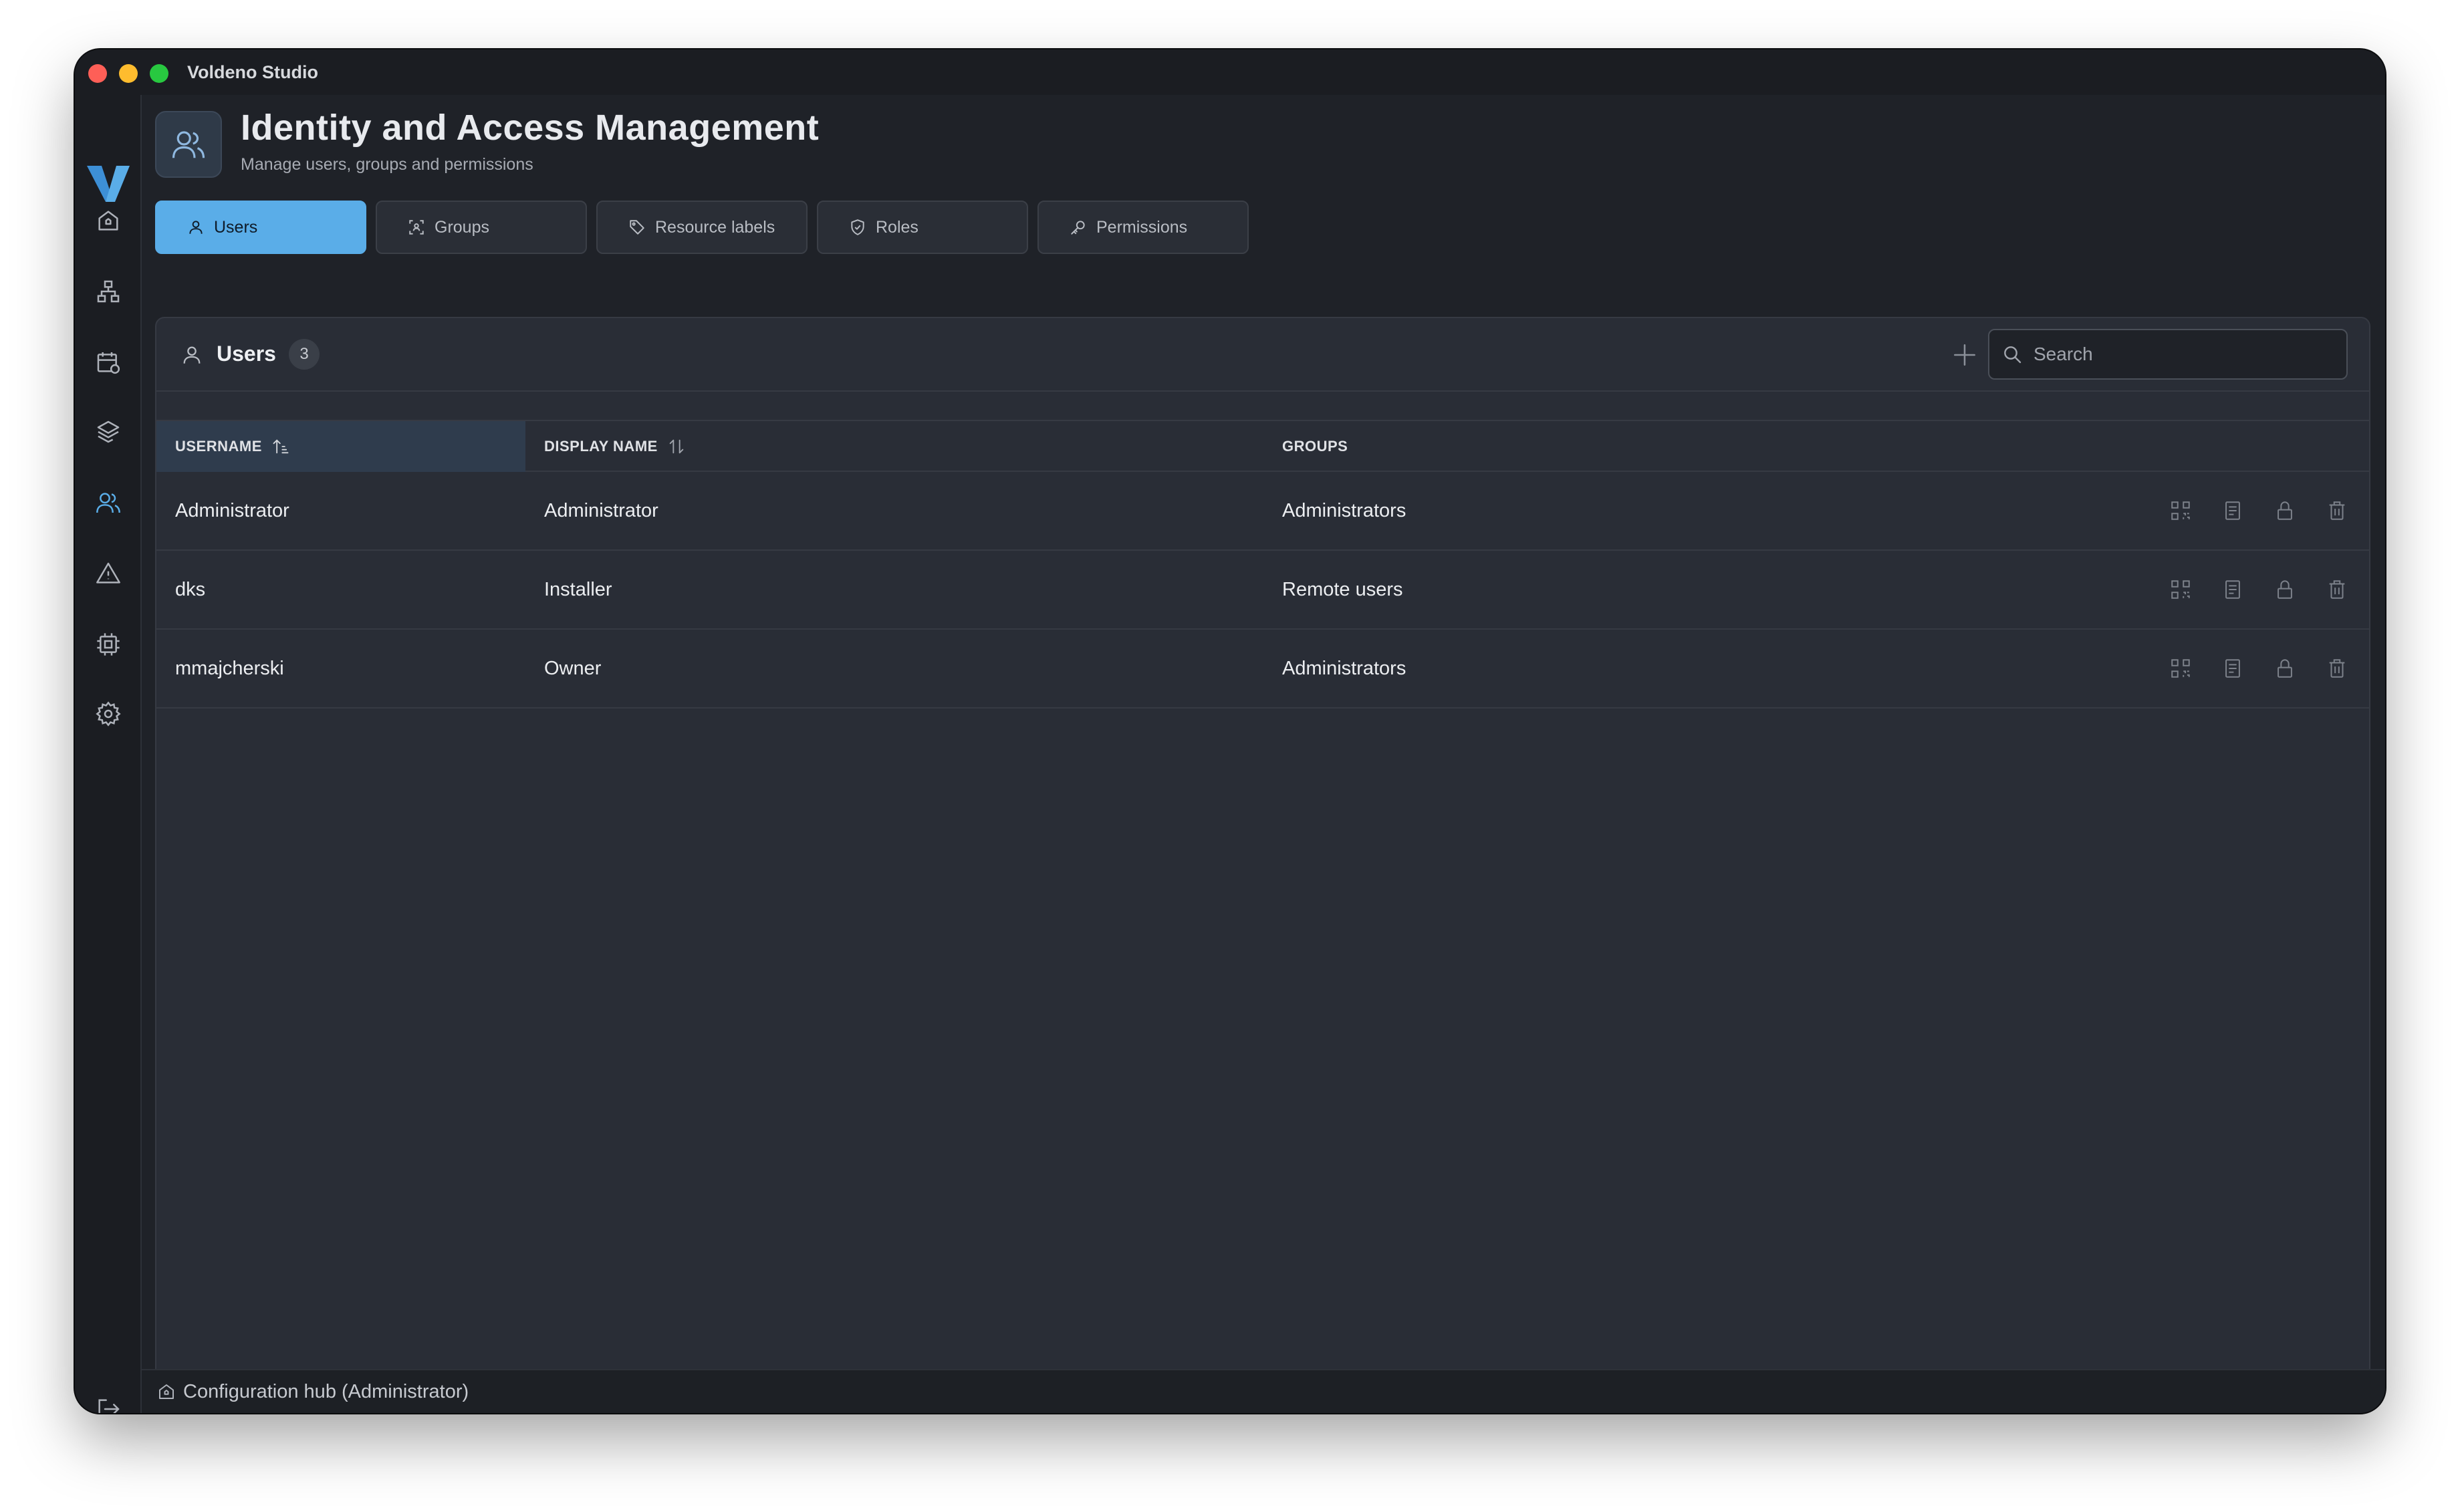 The image size is (2460, 1512). Describe the element at coordinates (897, 227) in the screenshot. I see `tab-label: Roles` at that location.